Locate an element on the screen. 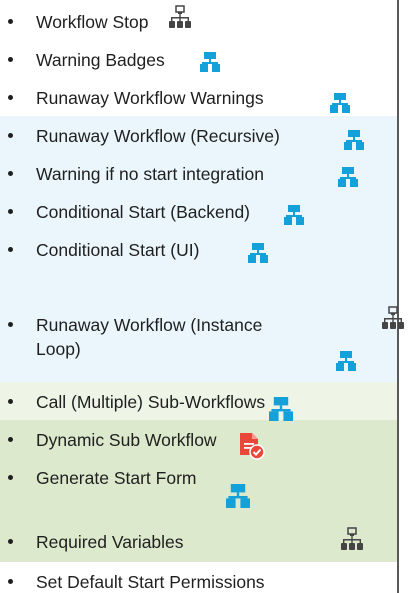 The height and width of the screenshot is (593, 412). list-item-conditional-start-backend: Conditional Start (Backend) is located at coordinates (198, 211).